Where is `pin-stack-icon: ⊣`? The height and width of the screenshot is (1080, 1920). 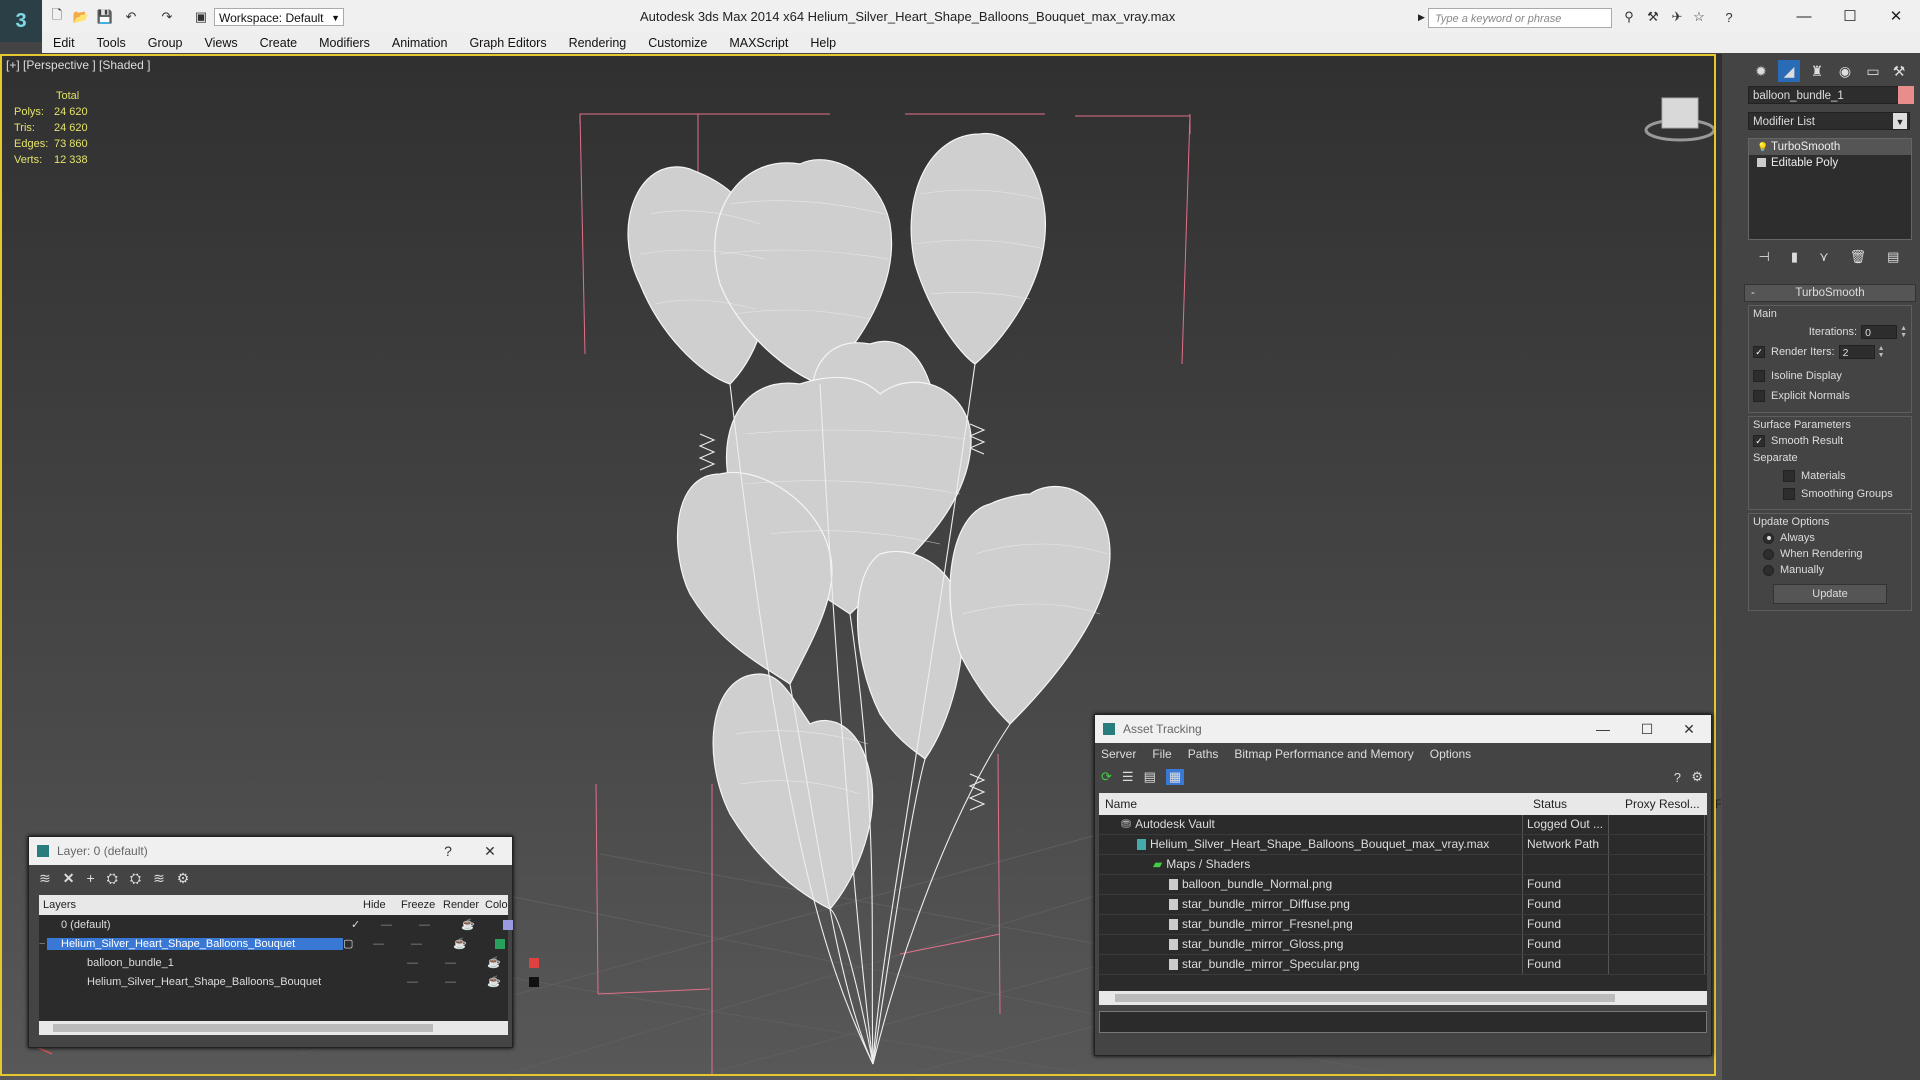
pin-stack-icon: ⊣ is located at coordinates (1764, 257).